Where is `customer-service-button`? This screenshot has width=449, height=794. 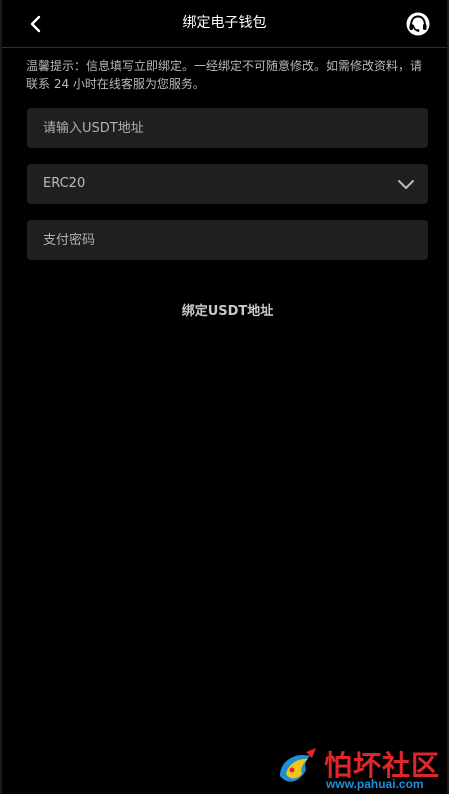 customer-service-button is located at coordinates (418, 24).